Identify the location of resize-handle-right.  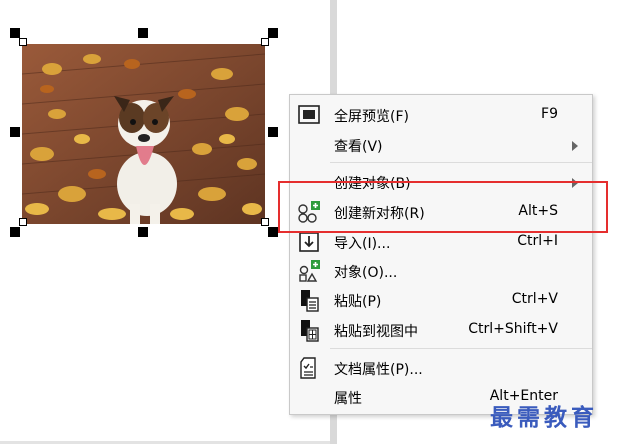
(273, 132).